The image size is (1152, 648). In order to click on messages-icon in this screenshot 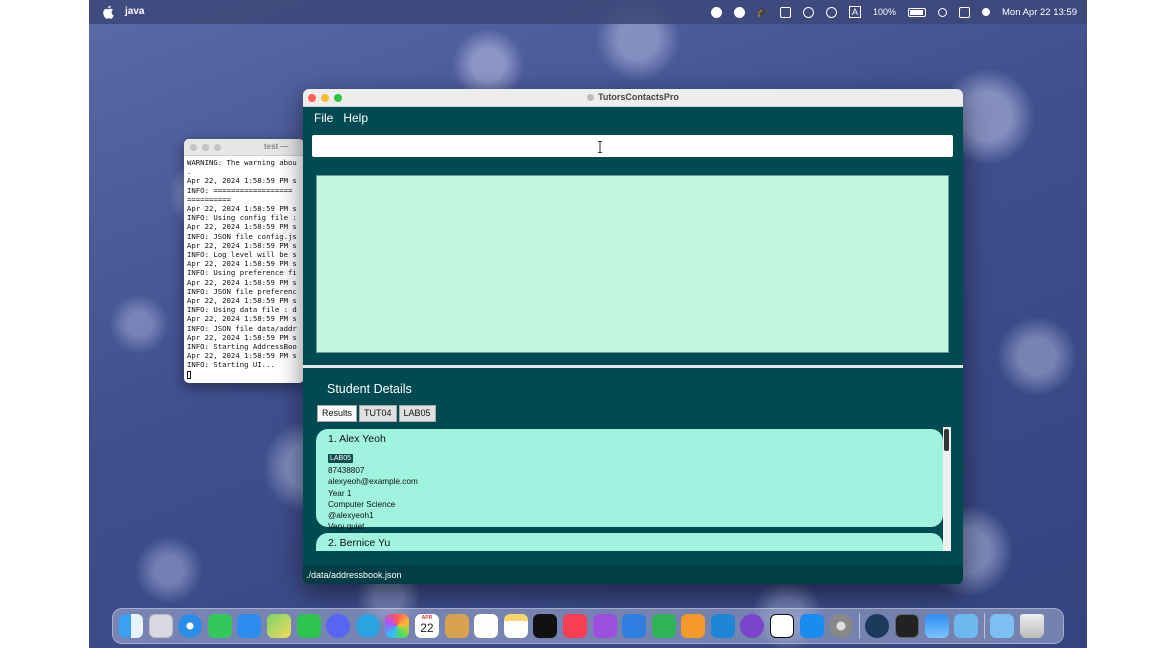, I will do `click(219, 626)`.